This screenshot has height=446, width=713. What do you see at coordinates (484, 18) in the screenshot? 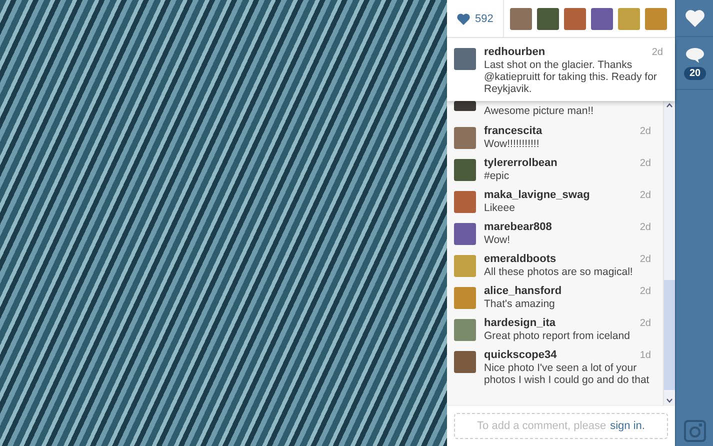
I see `like-count: 592` at bounding box center [484, 18].